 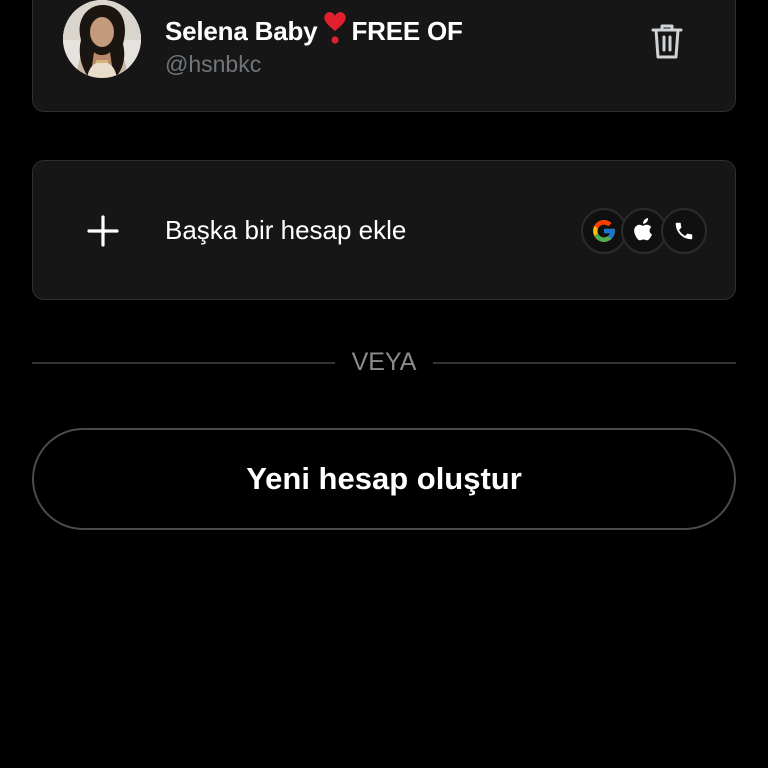 What do you see at coordinates (335, 31) in the screenshot?
I see `heart-exclamation-icon` at bounding box center [335, 31].